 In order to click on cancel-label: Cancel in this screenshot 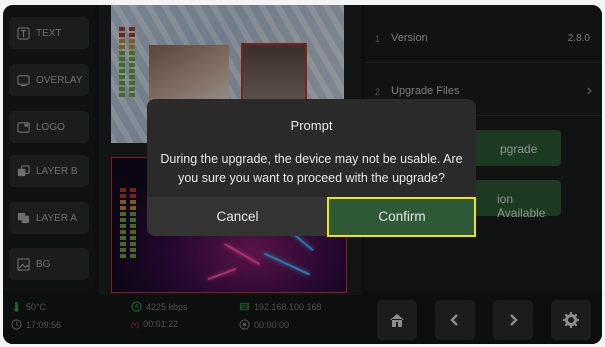, I will do `click(237, 216)`.